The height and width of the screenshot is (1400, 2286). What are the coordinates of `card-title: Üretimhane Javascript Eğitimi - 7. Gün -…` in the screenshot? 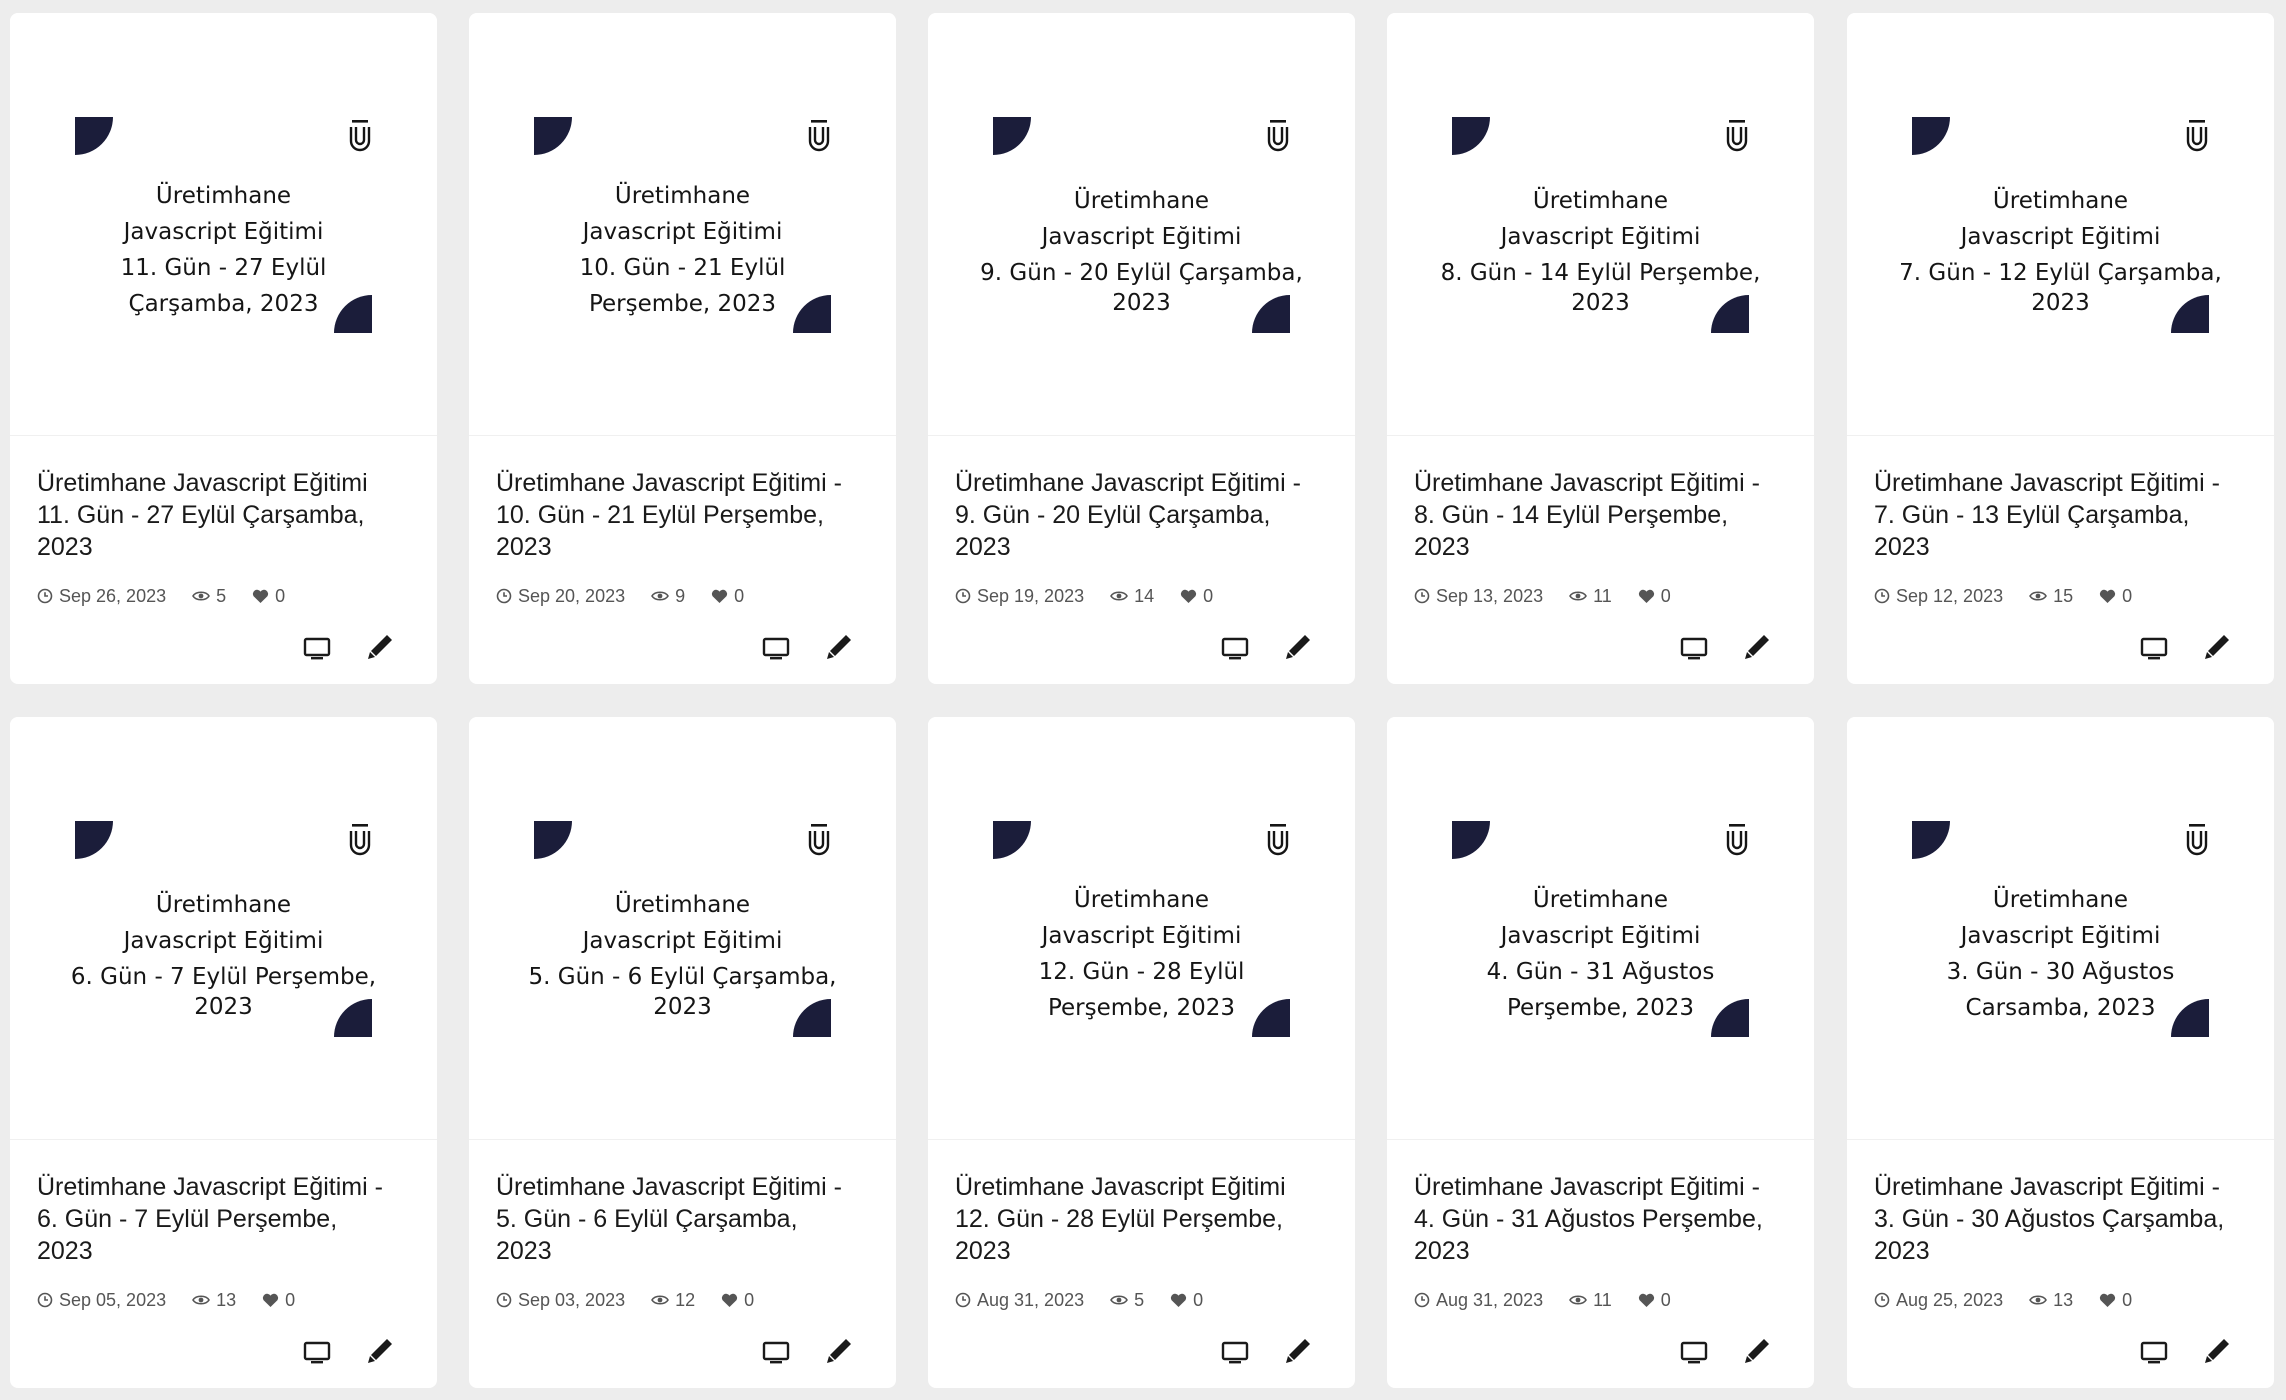 It's located at (2066, 515).